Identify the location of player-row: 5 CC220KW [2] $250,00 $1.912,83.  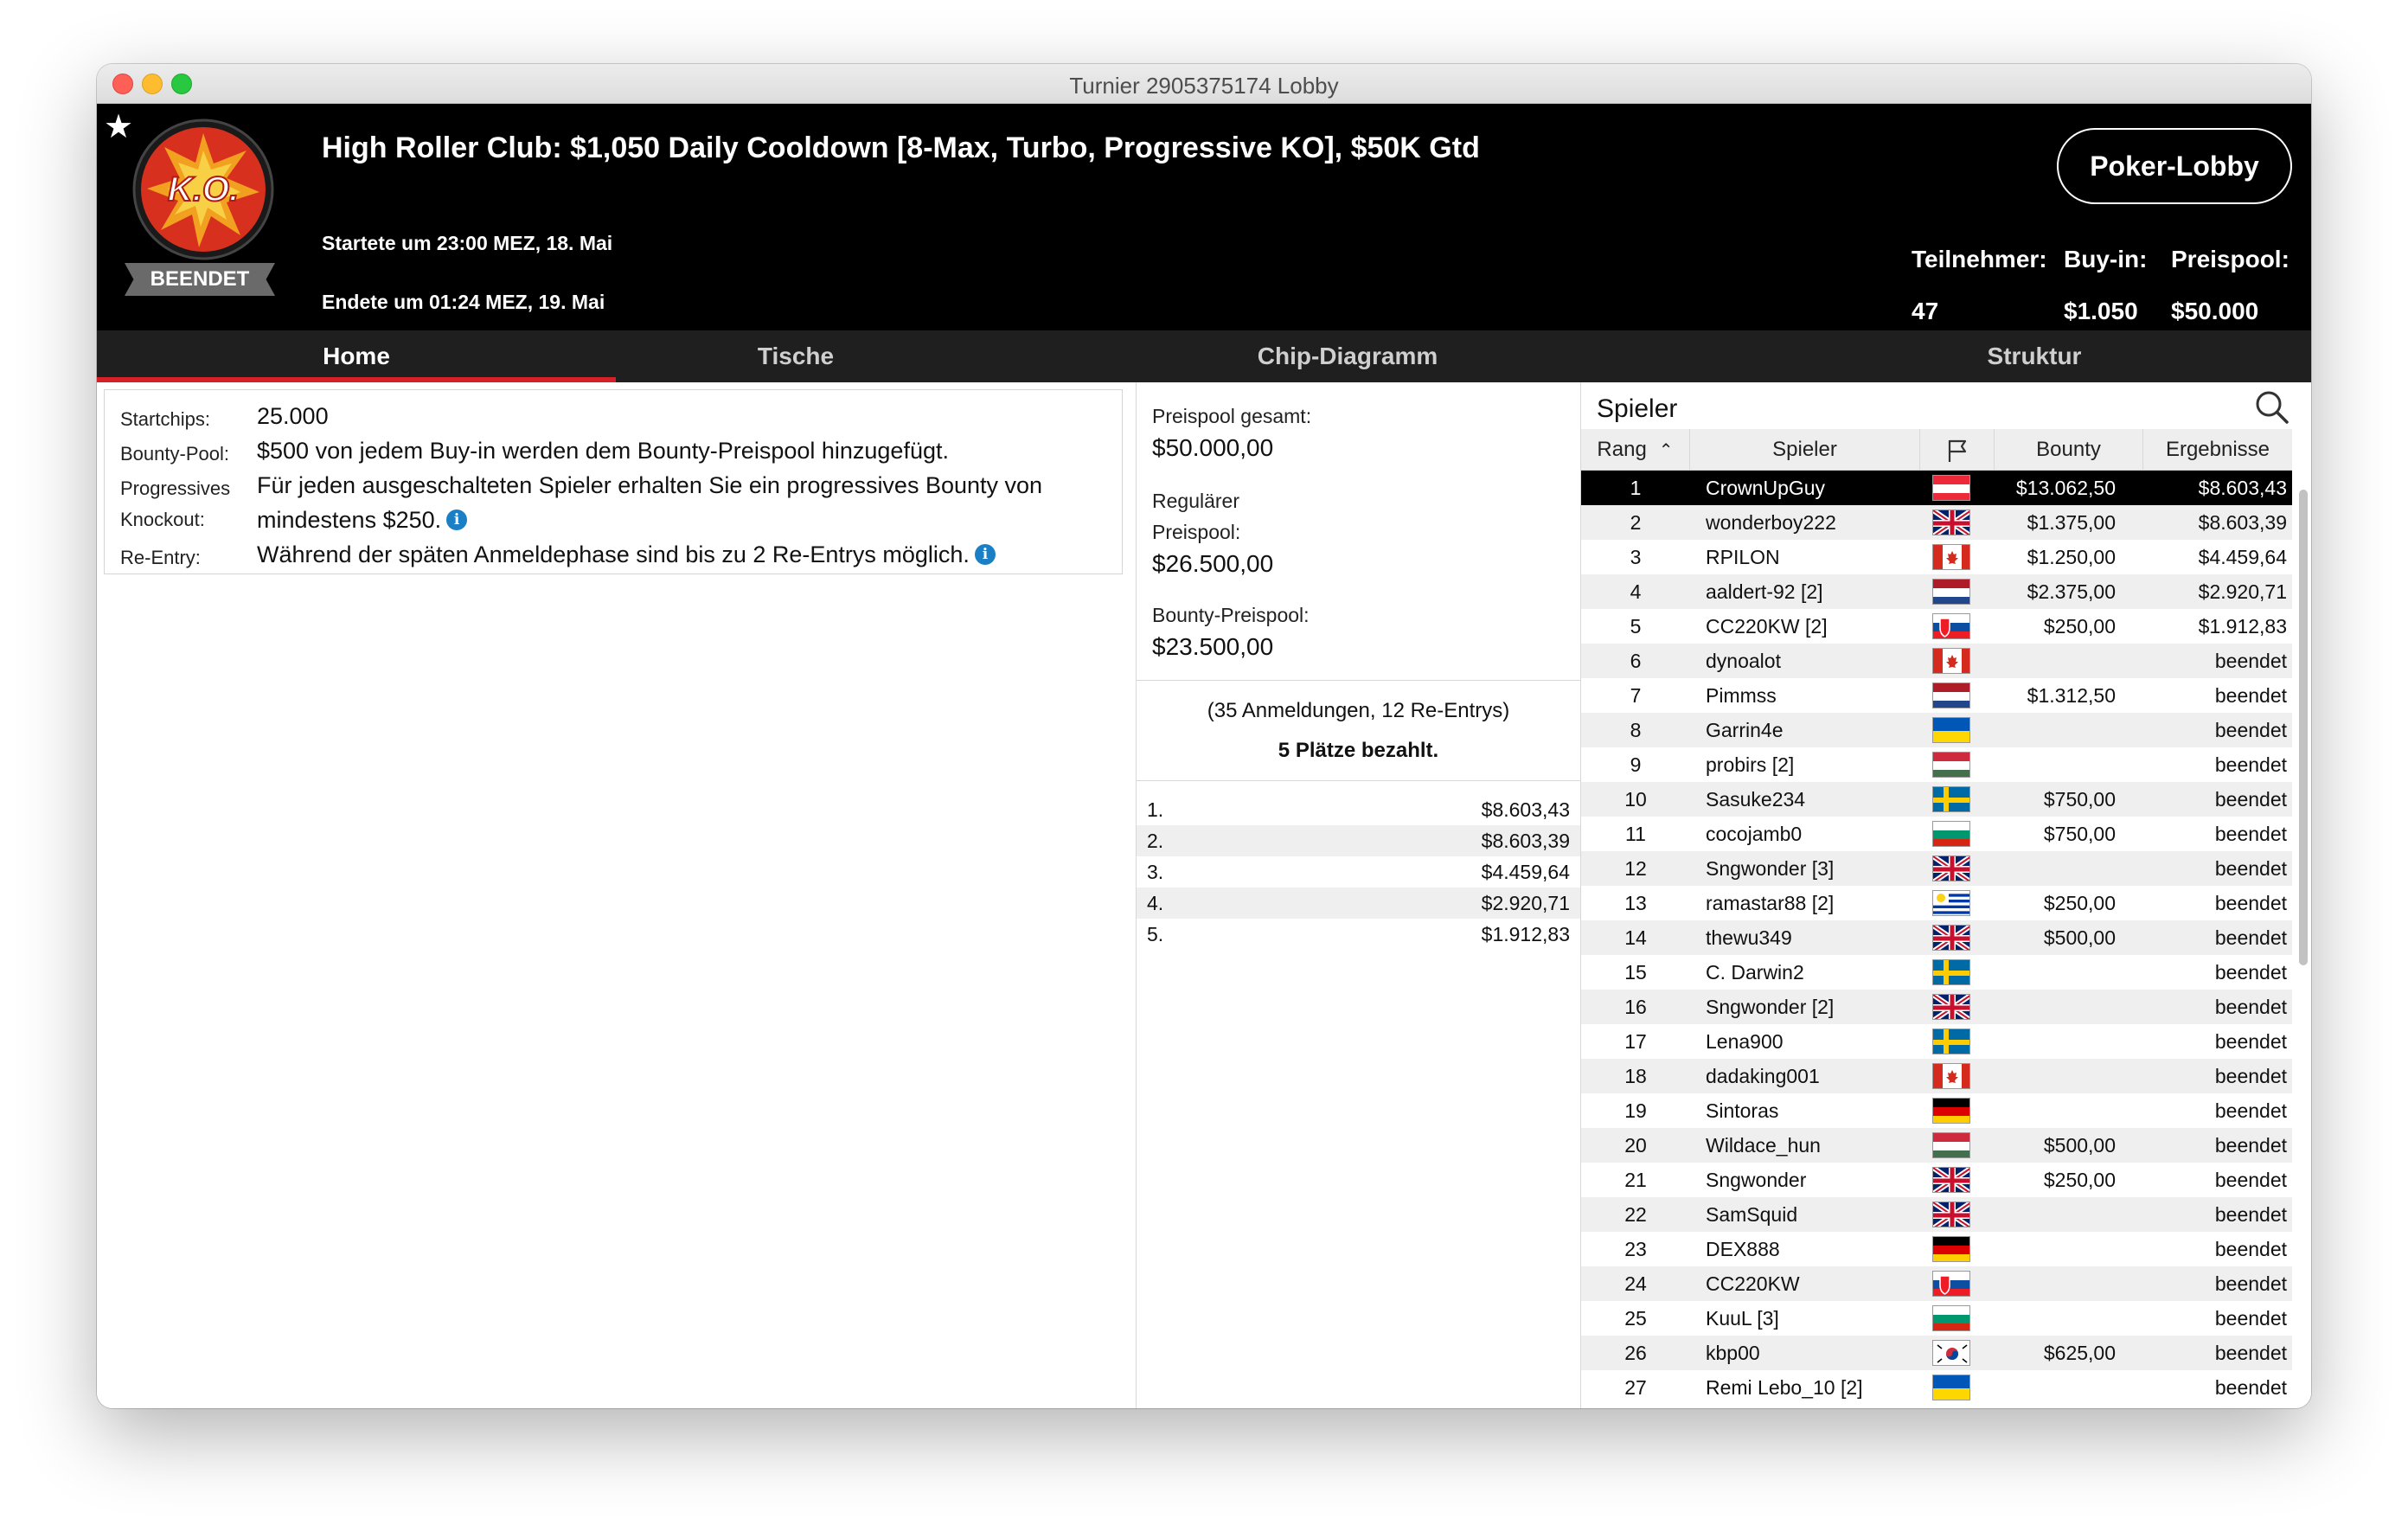
(1937, 627).